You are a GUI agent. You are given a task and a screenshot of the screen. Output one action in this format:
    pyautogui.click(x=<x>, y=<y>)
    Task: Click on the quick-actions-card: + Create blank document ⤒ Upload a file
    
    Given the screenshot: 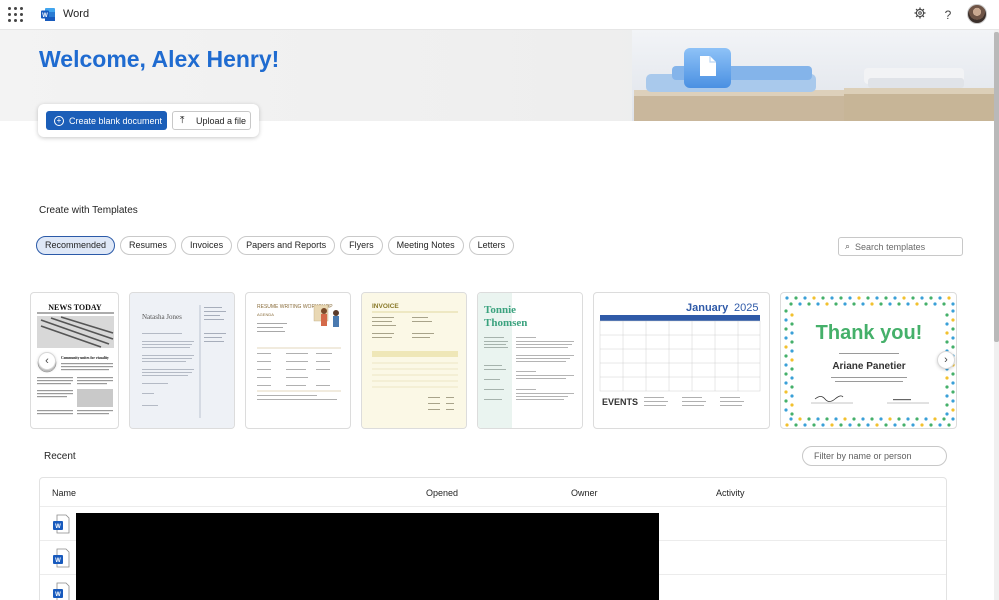 What is the action you would take?
    pyautogui.click(x=148, y=120)
    